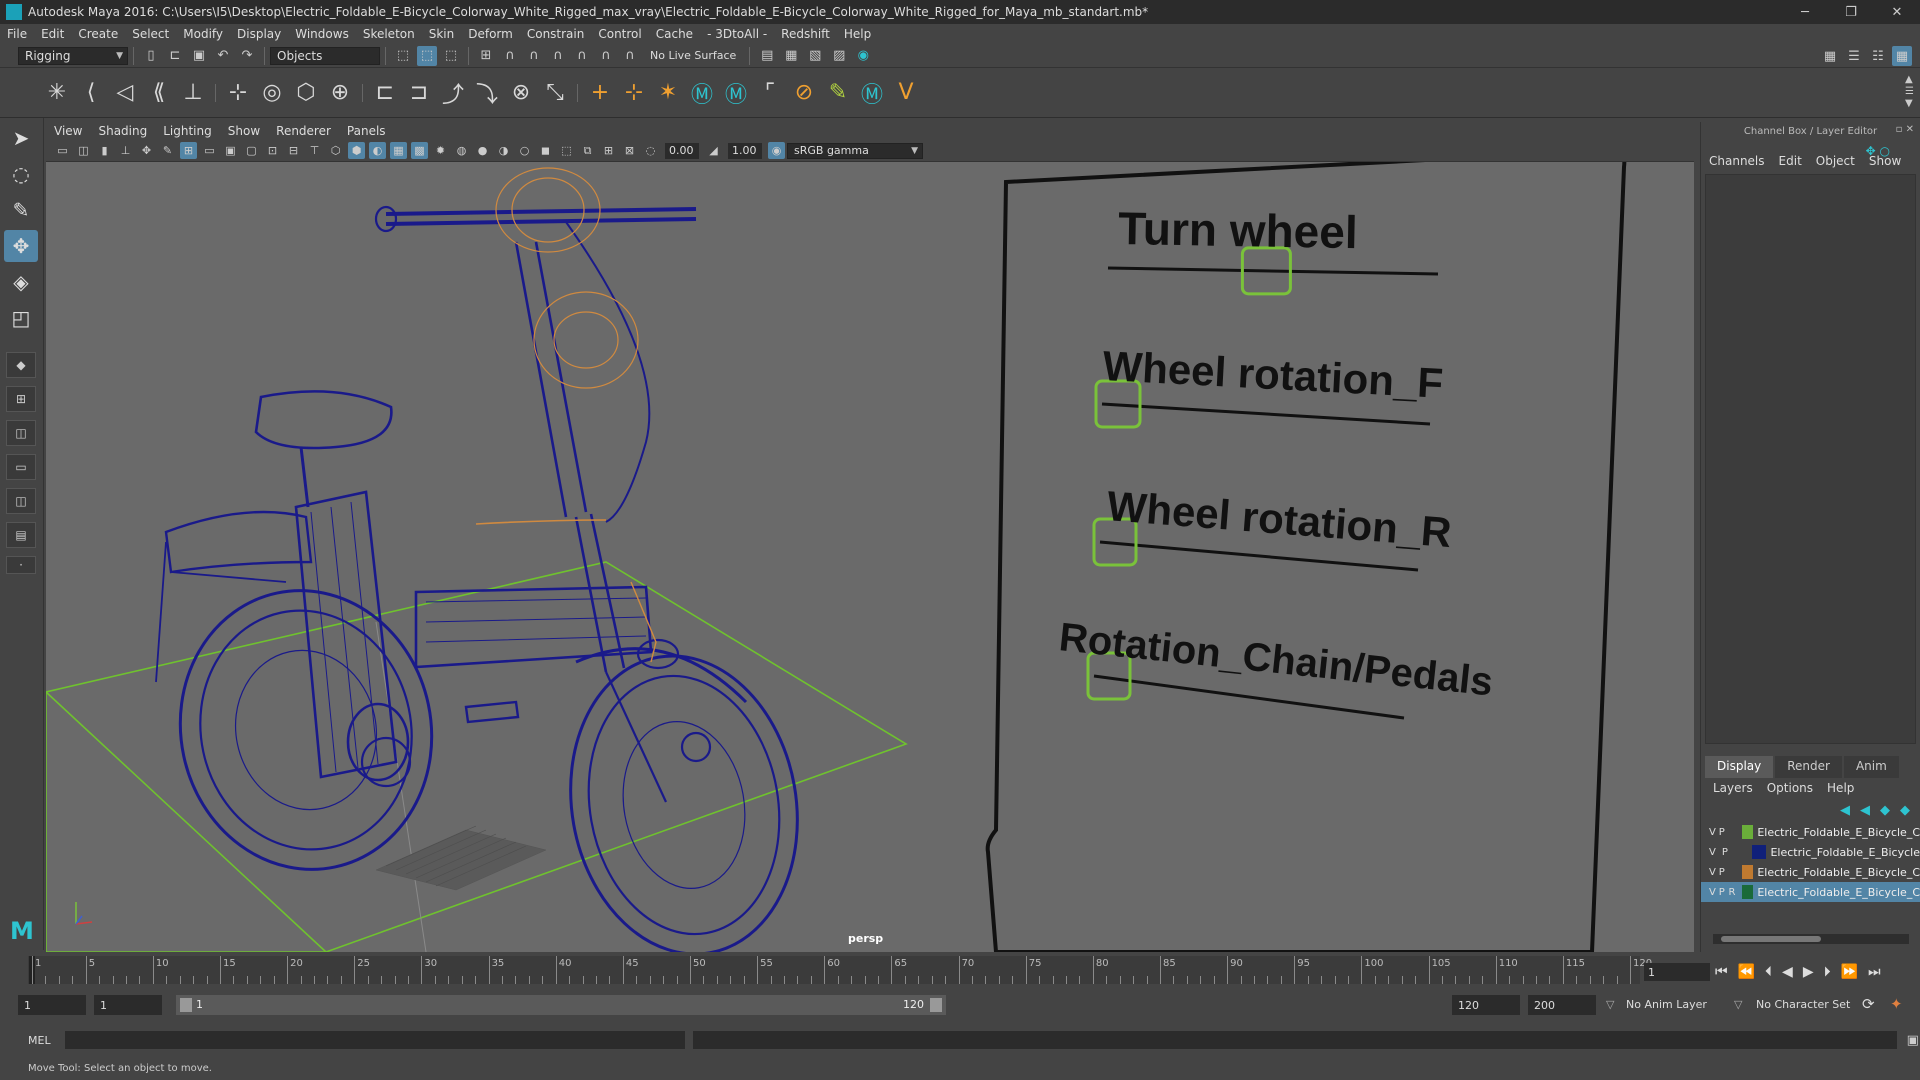 This screenshot has height=1080, width=1920. Describe the element at coordinates (1787, 972) in the screenshot. I see `play-backwards-icon: ◀` at that location.